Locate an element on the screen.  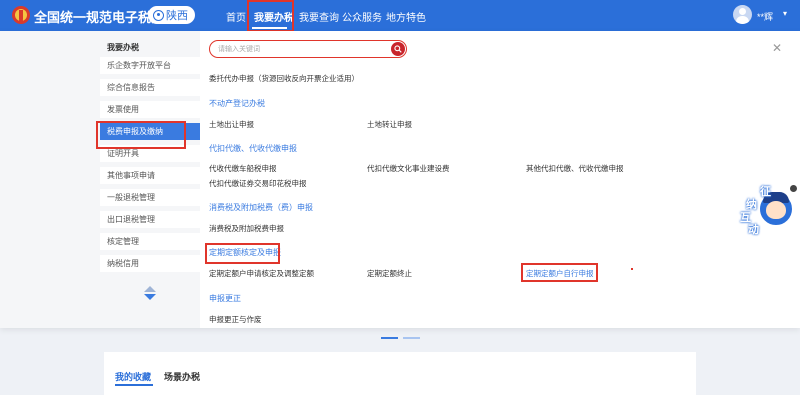
task-quota-terminate: 定期定额终止 is located at coordinates (389, 273).